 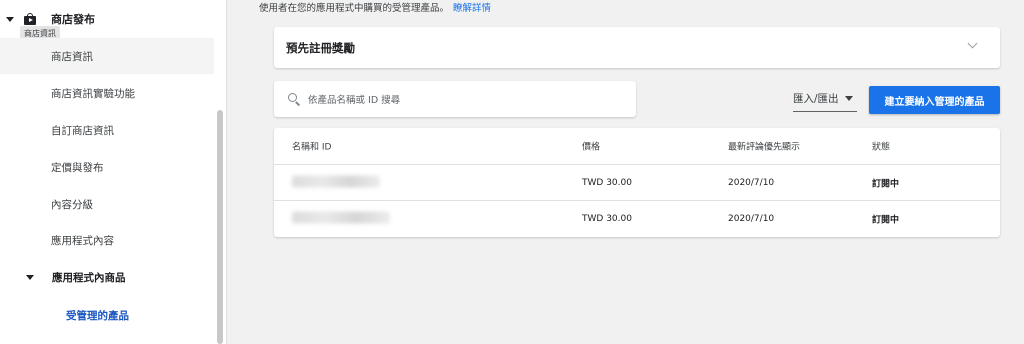 I want to click on sidebar-section-label: 商店發布, so click(x=73, y=19).